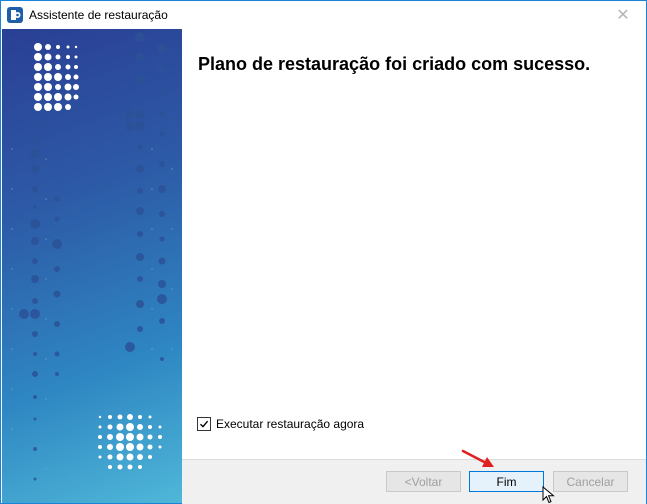 The width and height of the screenshot is (647, 504). I want to click on button-bar: <Voltar Fim Cancelar, so click(414, 481).